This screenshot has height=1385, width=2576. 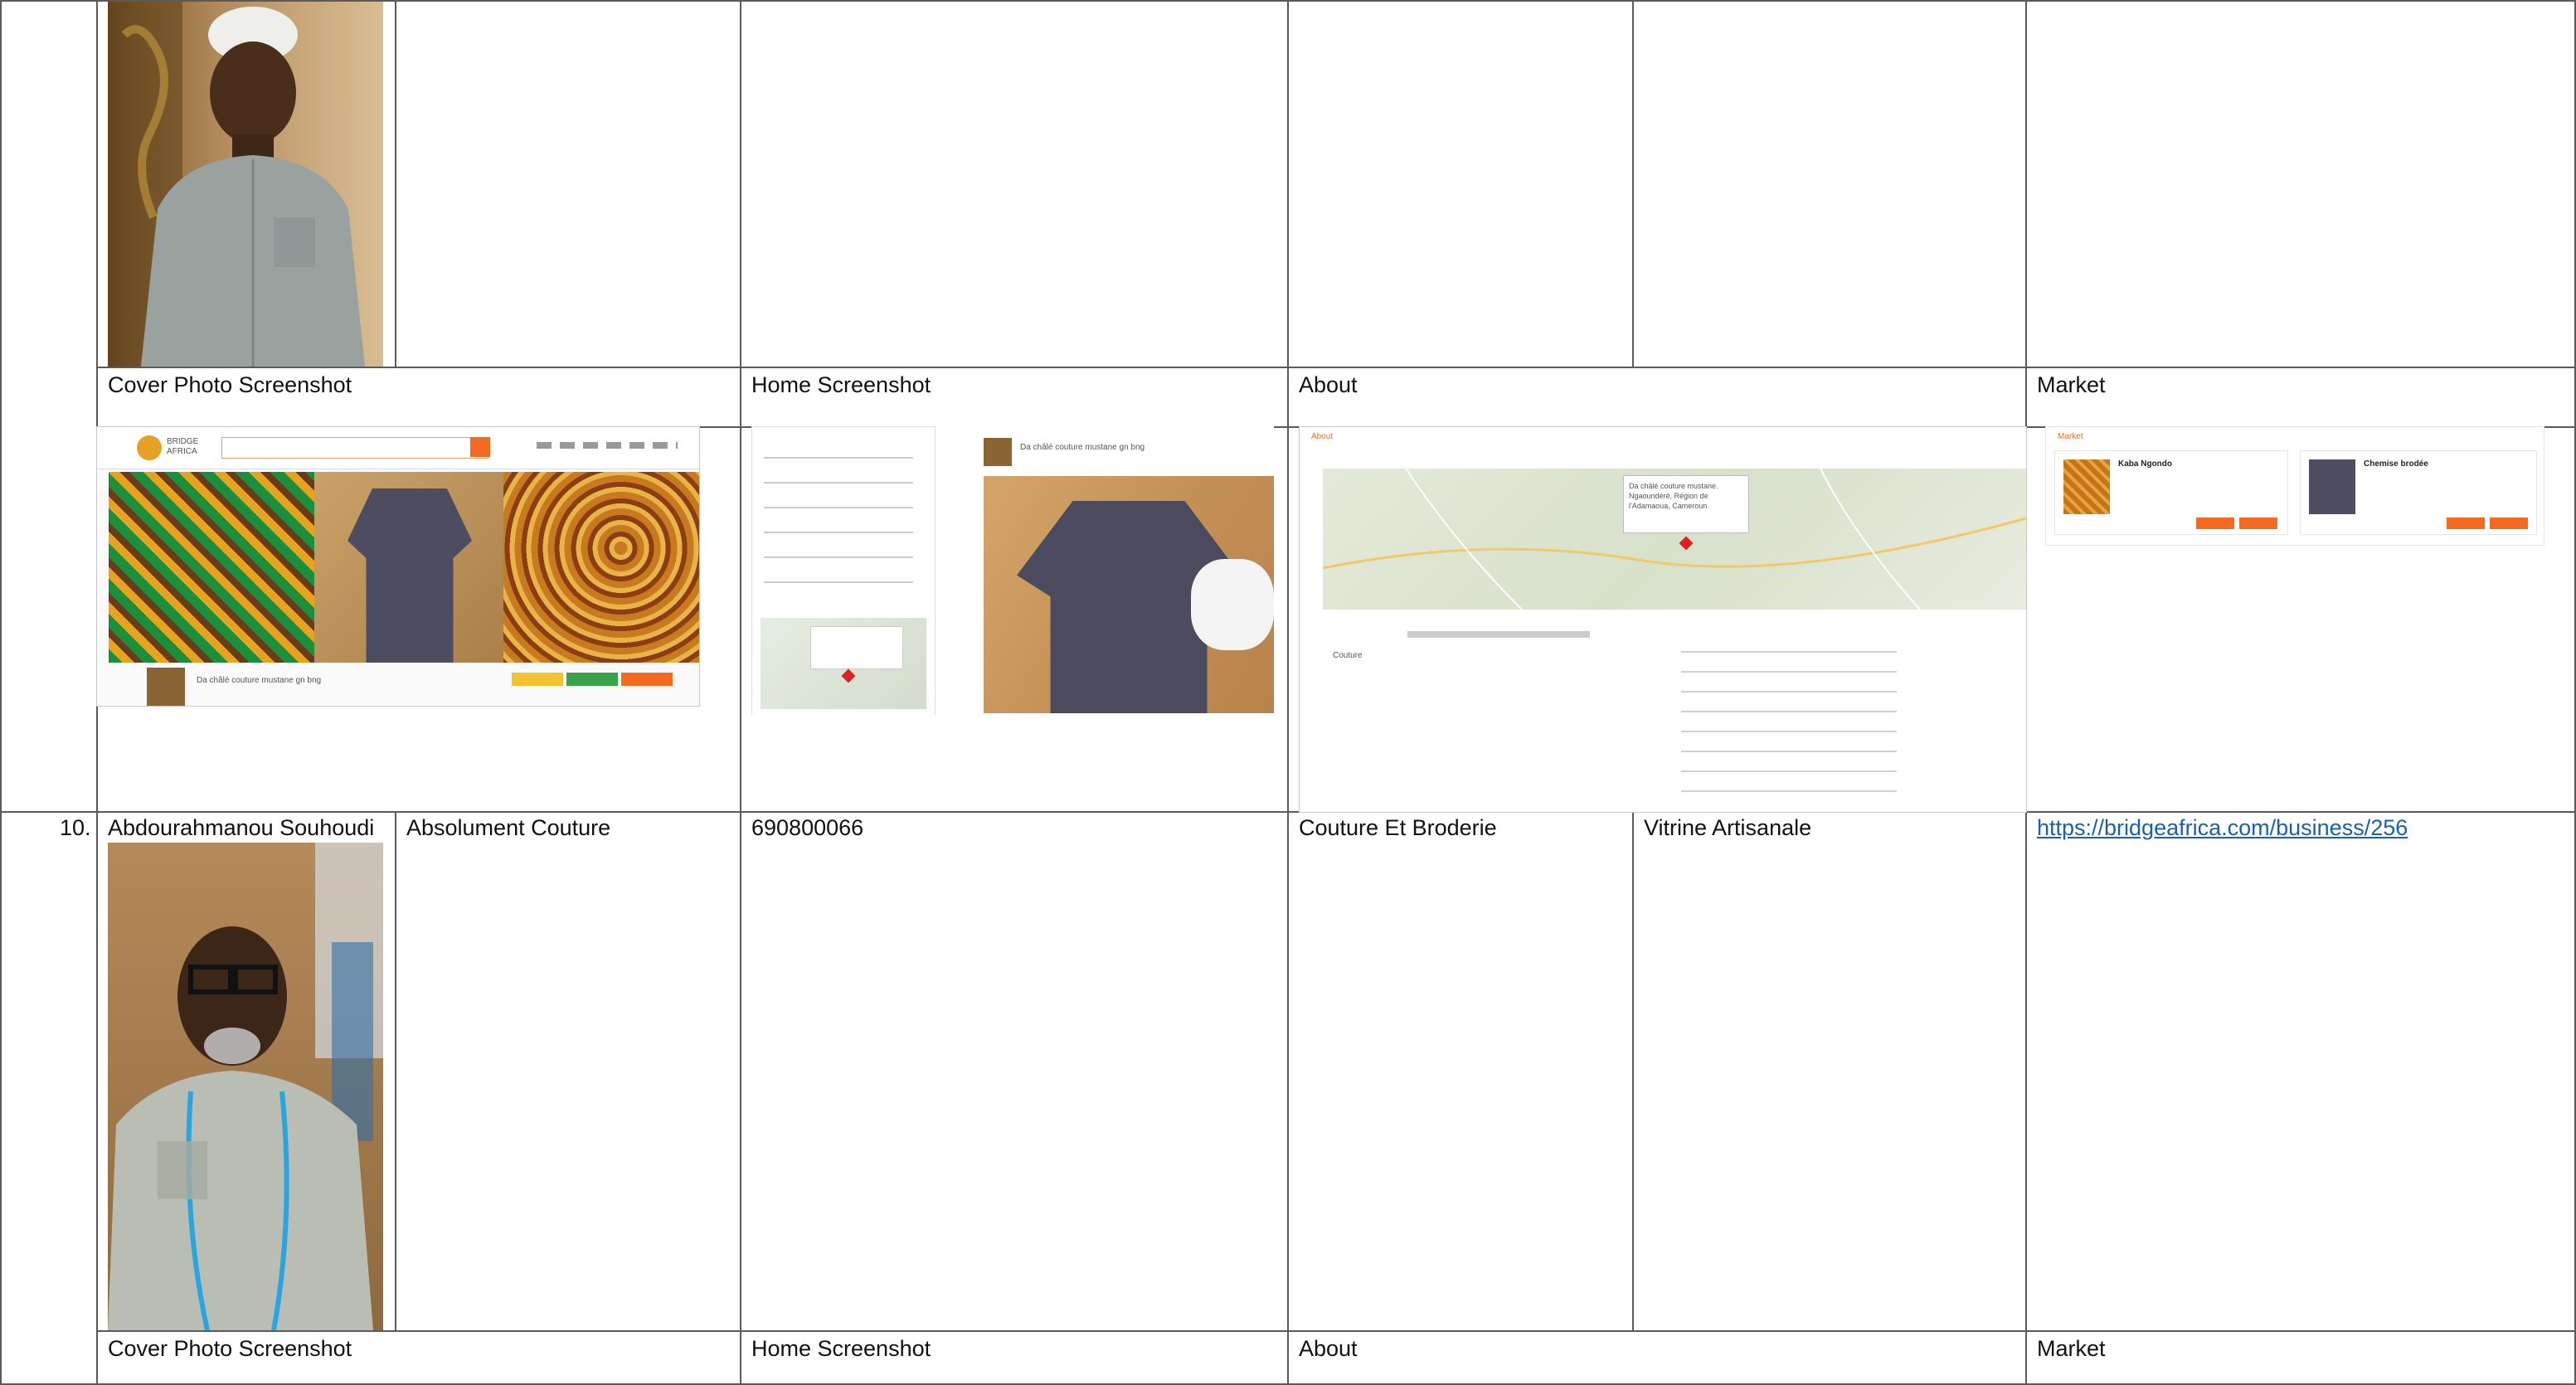 I want to click on market-header: Market, so click(x=2070, y=437).